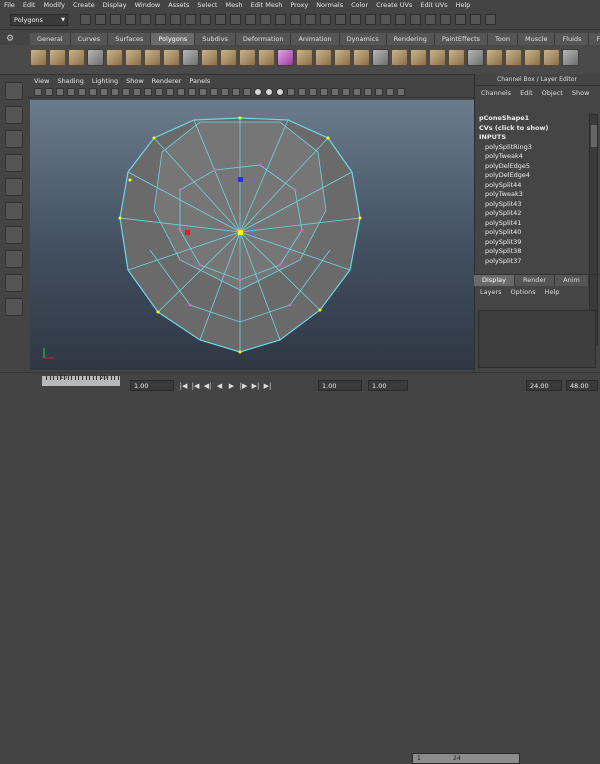 The height and width of the screenshot is (764, 600). What do you see at coordinates (14, 211) in the screenshot?
I see `scale-tool-icon` at bounding box center [14, 211].